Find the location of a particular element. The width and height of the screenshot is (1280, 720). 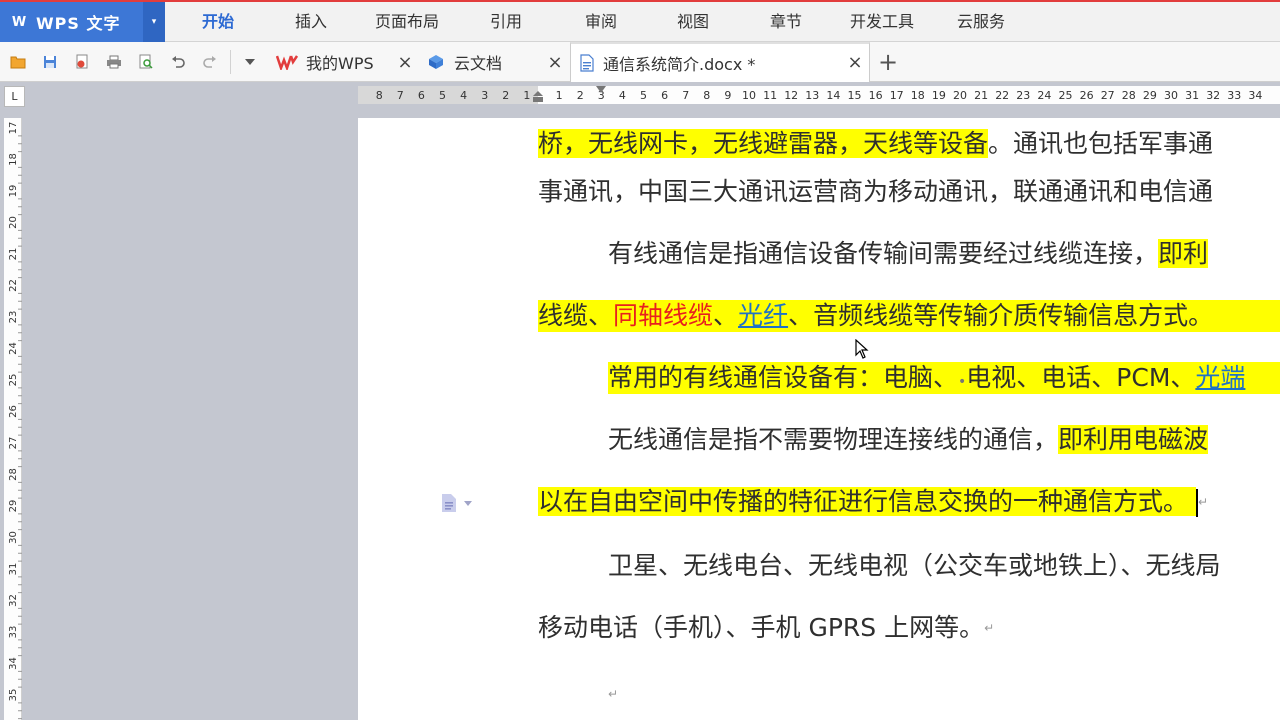

text-line: 桥，无线网卡，无线避雷器，天线等设备。通讯也包括军事通 is located at coordinates (875, 144).